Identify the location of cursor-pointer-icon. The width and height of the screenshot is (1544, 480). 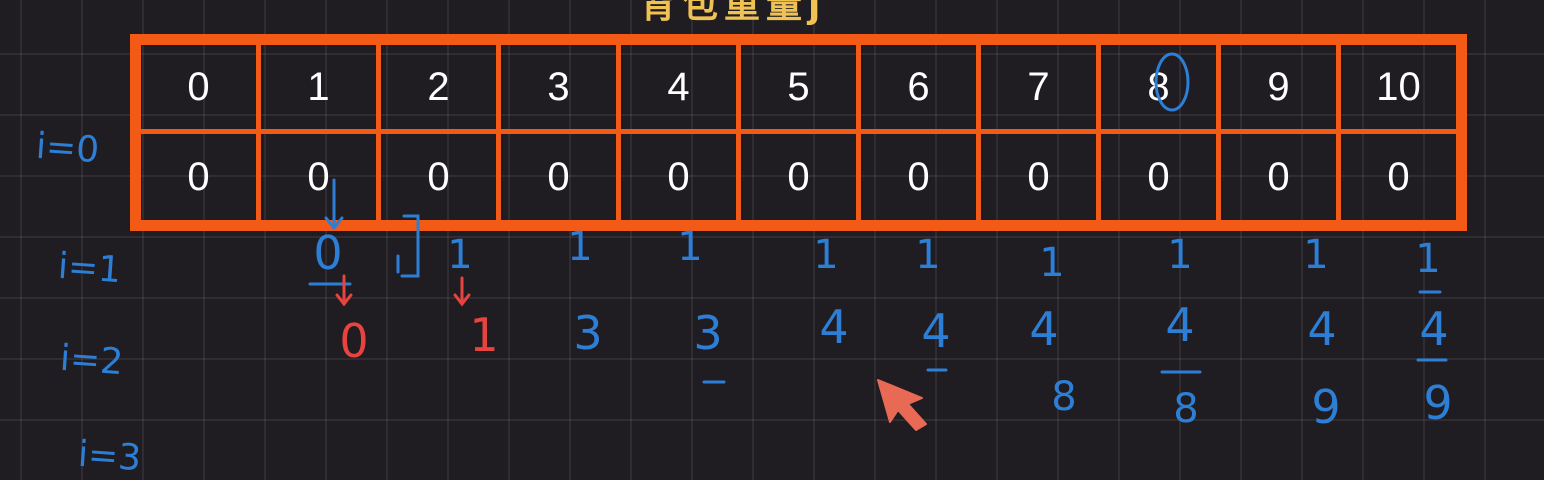
(902, 405).